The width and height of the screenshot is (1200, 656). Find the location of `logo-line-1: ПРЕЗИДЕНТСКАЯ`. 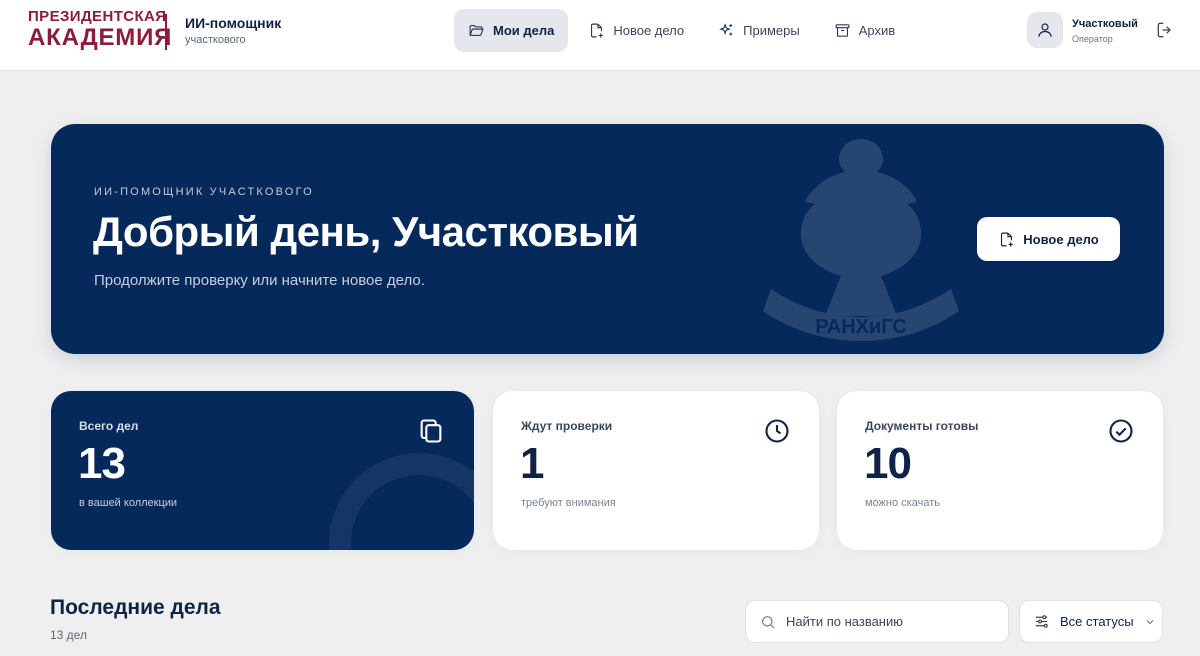

logo-line-1: ПРЕЗИДЕНТСКАЯ is located at coordinates (97, 16).